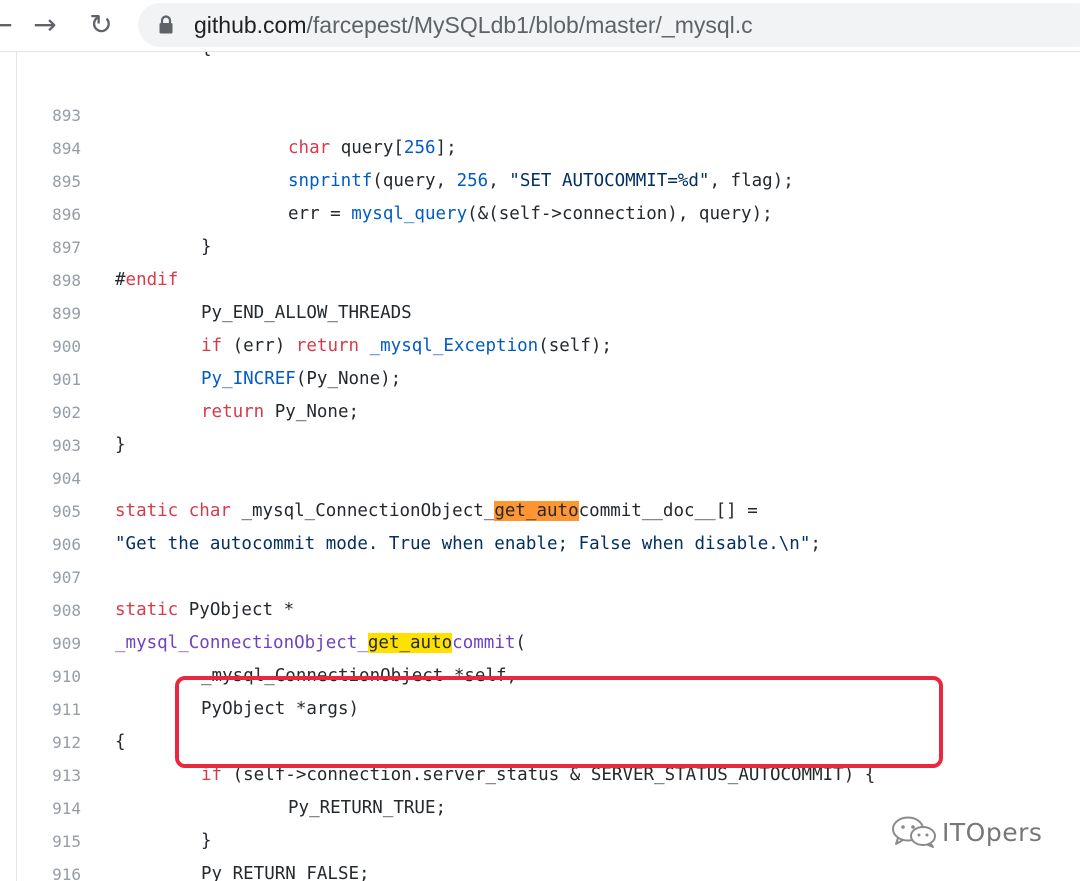 The width and height of the screenshot is (1080, 881). I want to click on url-path: /farcepest/MySQLdb1/blob/master/_mysql.c, so click(529, 25).